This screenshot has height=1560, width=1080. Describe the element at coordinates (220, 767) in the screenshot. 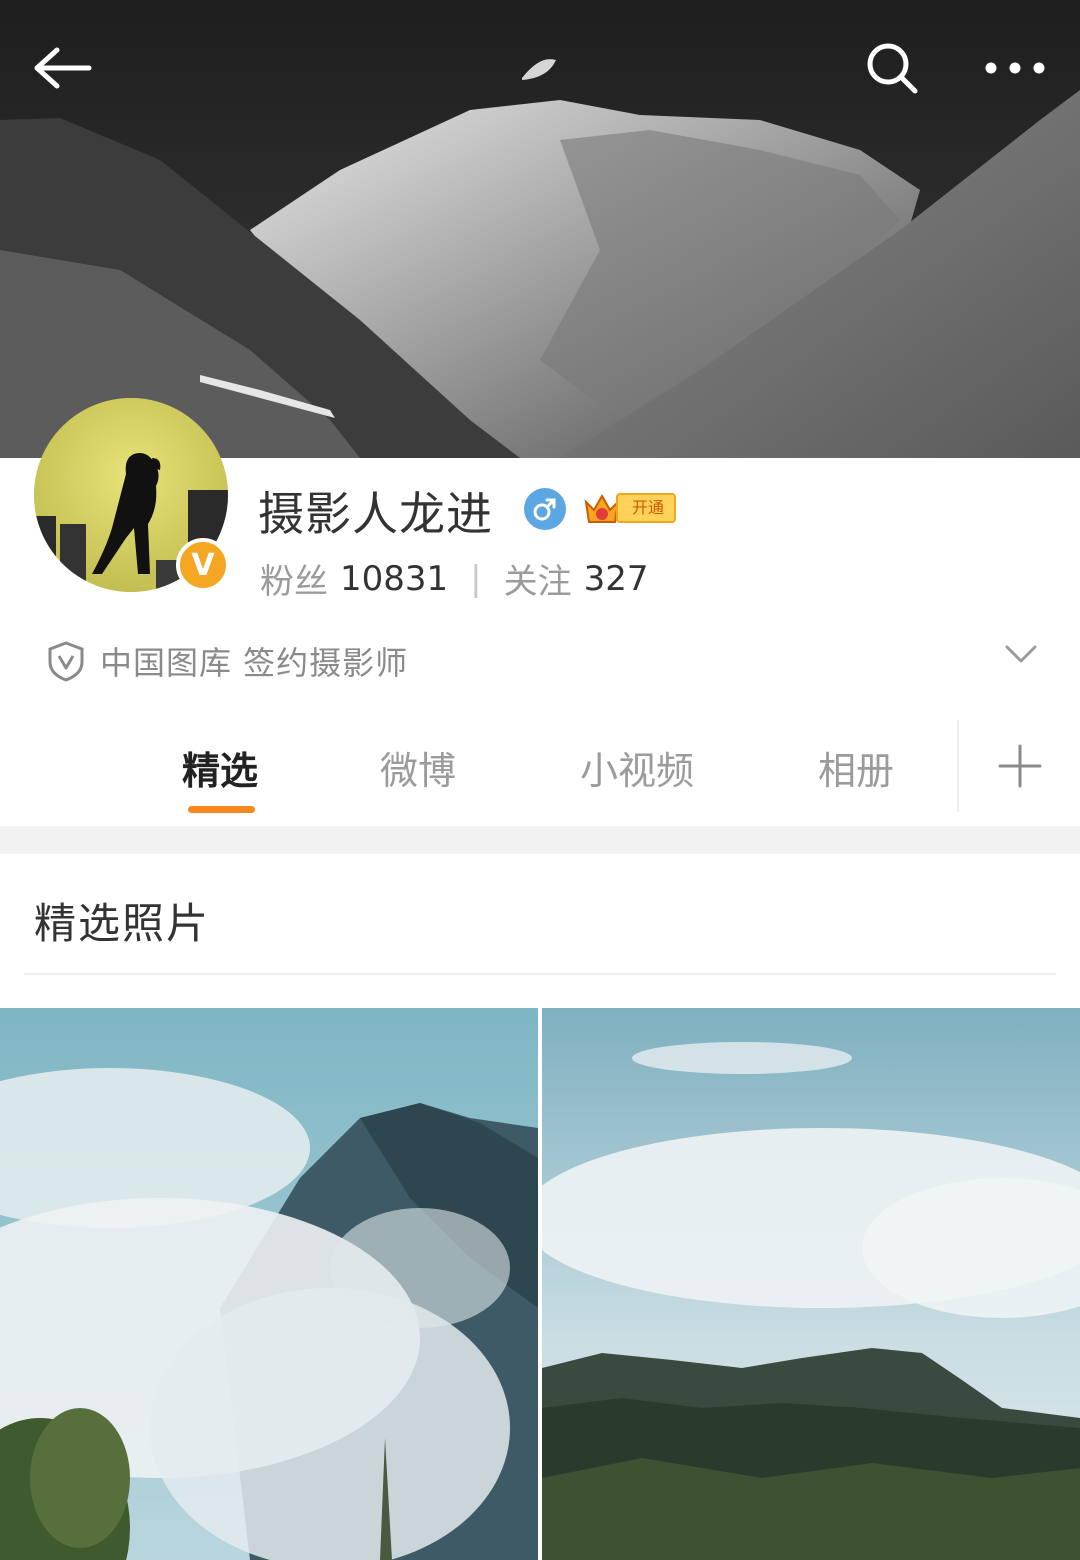

I see `tab-featured: 精选` at that location.